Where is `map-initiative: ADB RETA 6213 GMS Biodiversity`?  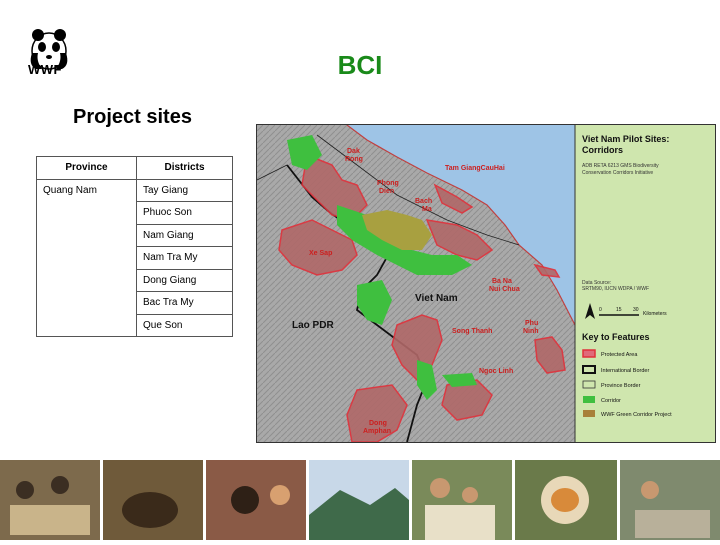 map-initiative: ADB RETA 6213 GMS Biodiversity is located at coordinates (620, 166).